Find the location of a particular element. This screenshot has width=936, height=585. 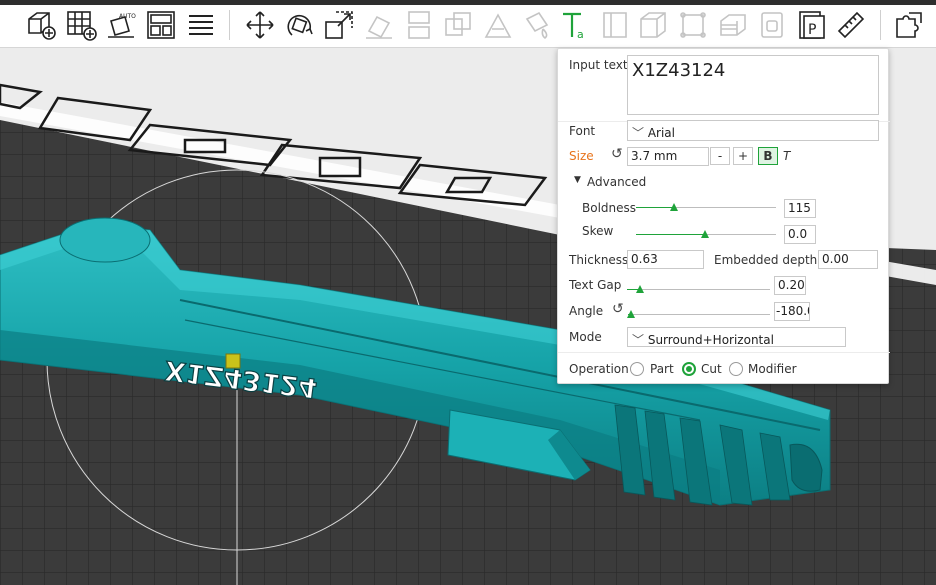

toolbar-top-edge is located at coordinates (468, 2).